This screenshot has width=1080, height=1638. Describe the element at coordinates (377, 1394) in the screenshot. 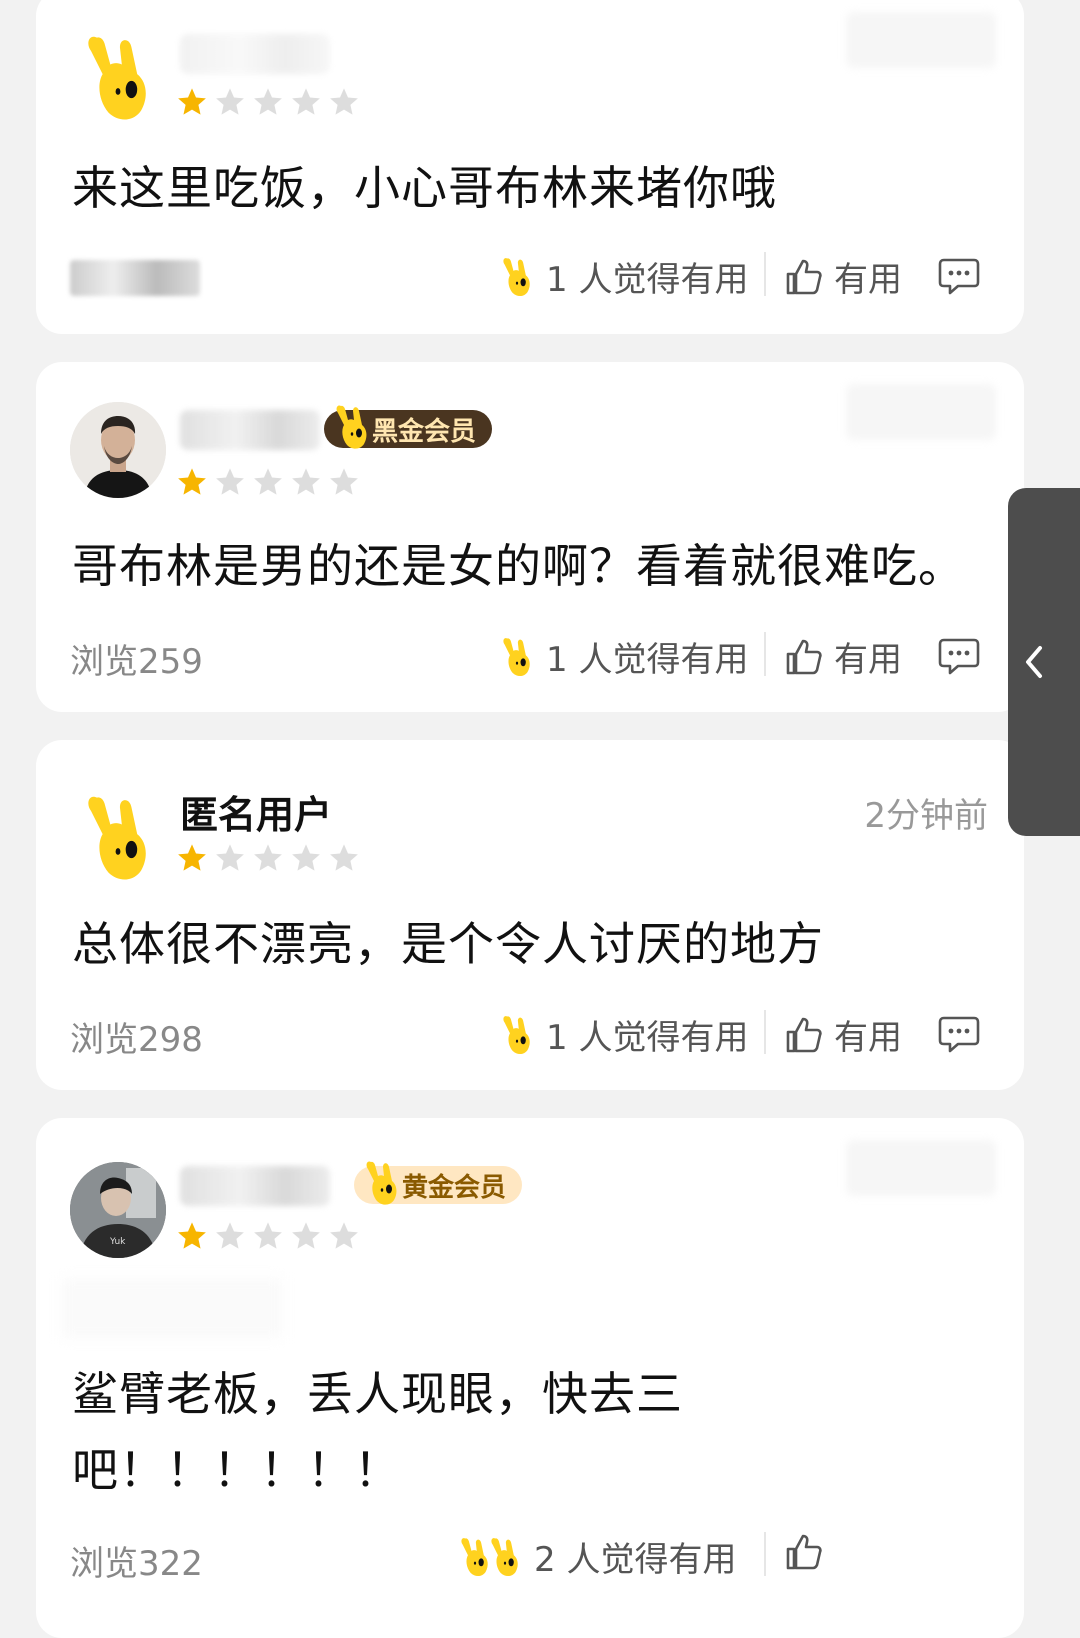

I see `review-text-line1: 鲨臂老板，丢人现眼，快去三` at that location.